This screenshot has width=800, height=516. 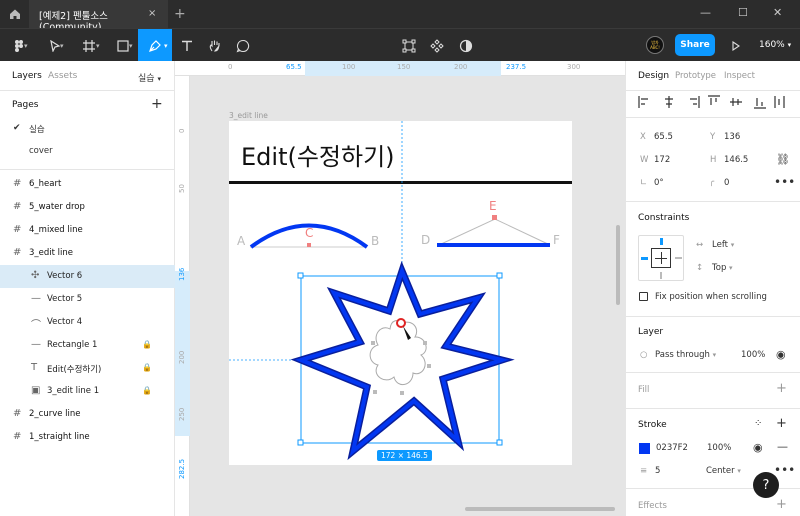 What do you see at coordinates (783, 159) in the screenshot?
I see `constrain-proportions-icon: ⛓` at bounding box center [783, 159].